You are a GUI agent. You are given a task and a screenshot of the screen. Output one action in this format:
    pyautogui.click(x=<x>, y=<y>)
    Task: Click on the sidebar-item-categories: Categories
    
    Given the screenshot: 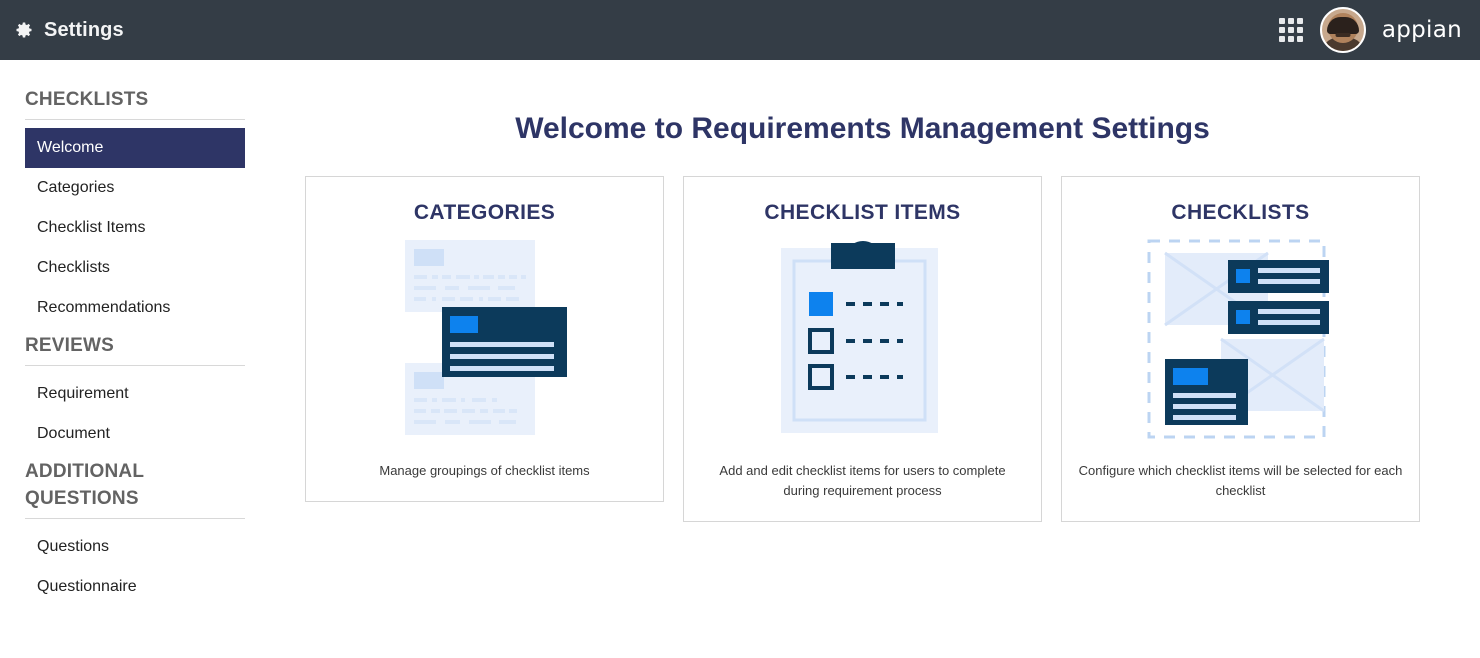 What is the action you would take?
    pyautogui.click(x=135, y=188)
    